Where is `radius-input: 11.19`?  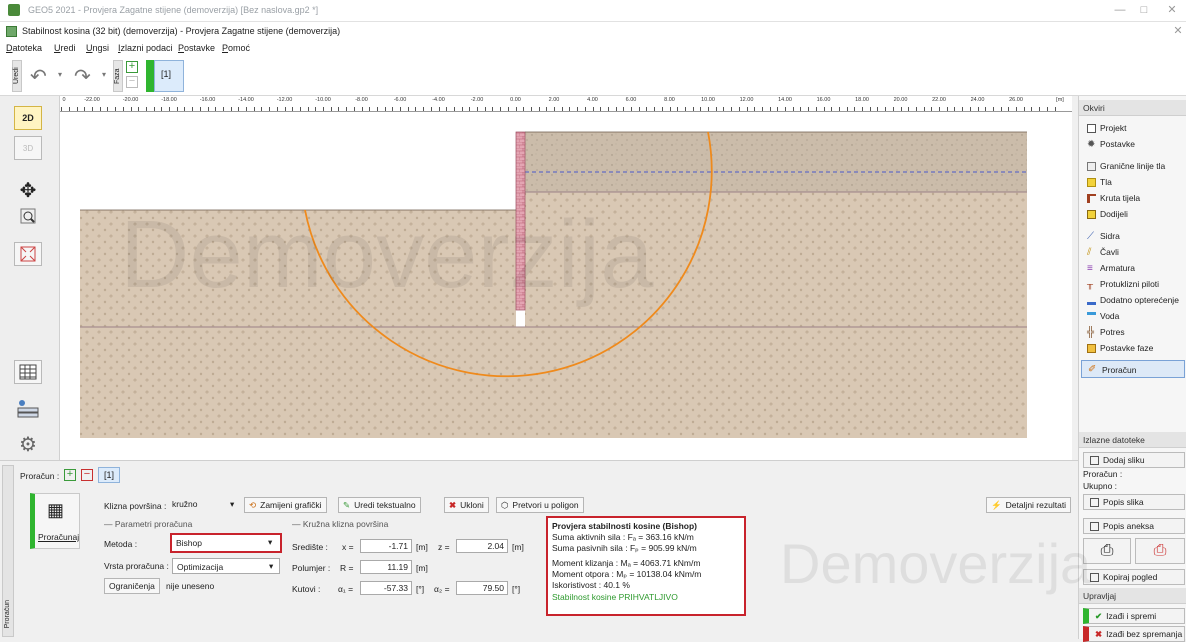
radius-input: 11.19 is located at coordinates (386, 567).